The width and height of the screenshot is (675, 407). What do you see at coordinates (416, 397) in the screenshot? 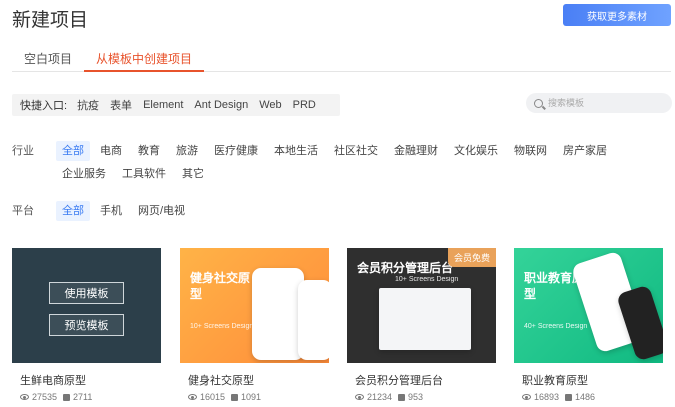
I see `download-count: 953` at bounding box center [416, 397].